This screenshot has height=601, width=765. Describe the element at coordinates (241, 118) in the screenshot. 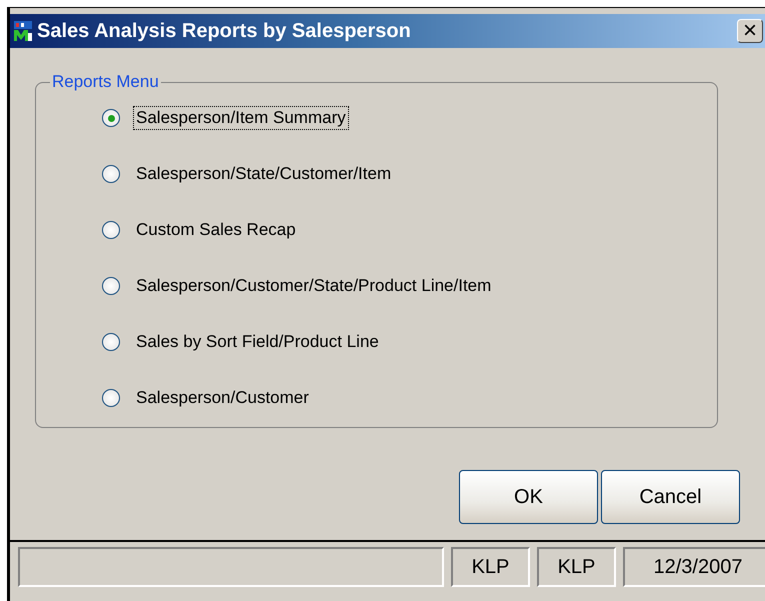

I see `option-label: Salesperson/Item Summary` at that location.